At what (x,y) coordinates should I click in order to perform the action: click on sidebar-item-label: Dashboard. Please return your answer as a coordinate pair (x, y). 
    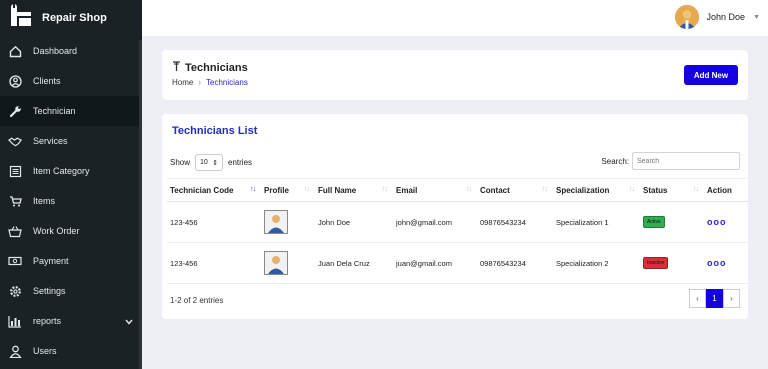
    Looking at the image, I should click on (55, 51).